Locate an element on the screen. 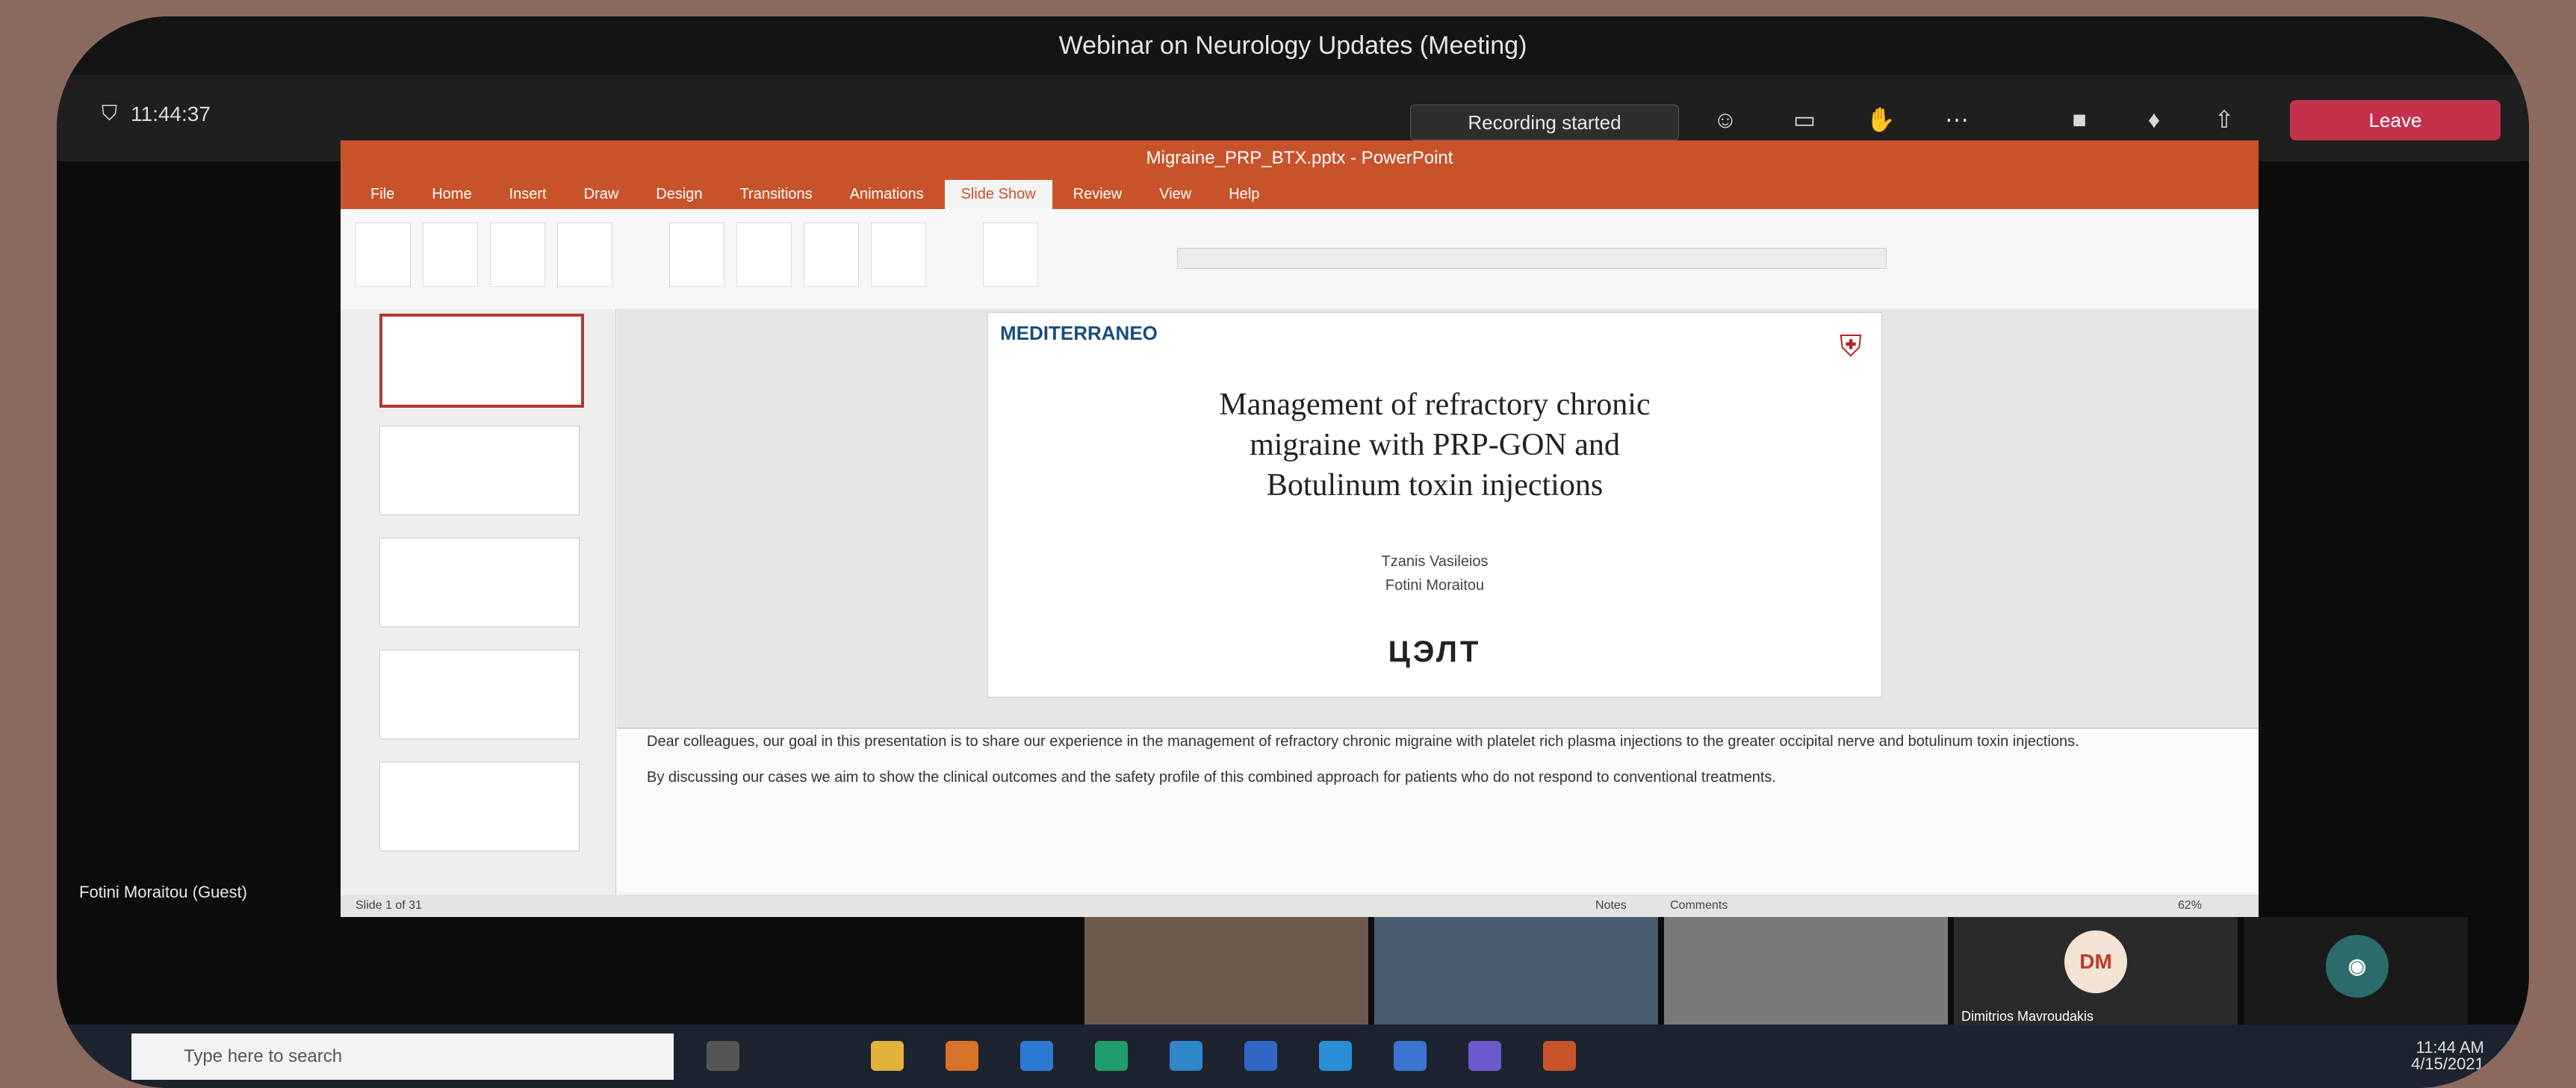 This screenshot has height=1088, width=2576. more-icon: ⋯ is located at coordinates (1957, 119).